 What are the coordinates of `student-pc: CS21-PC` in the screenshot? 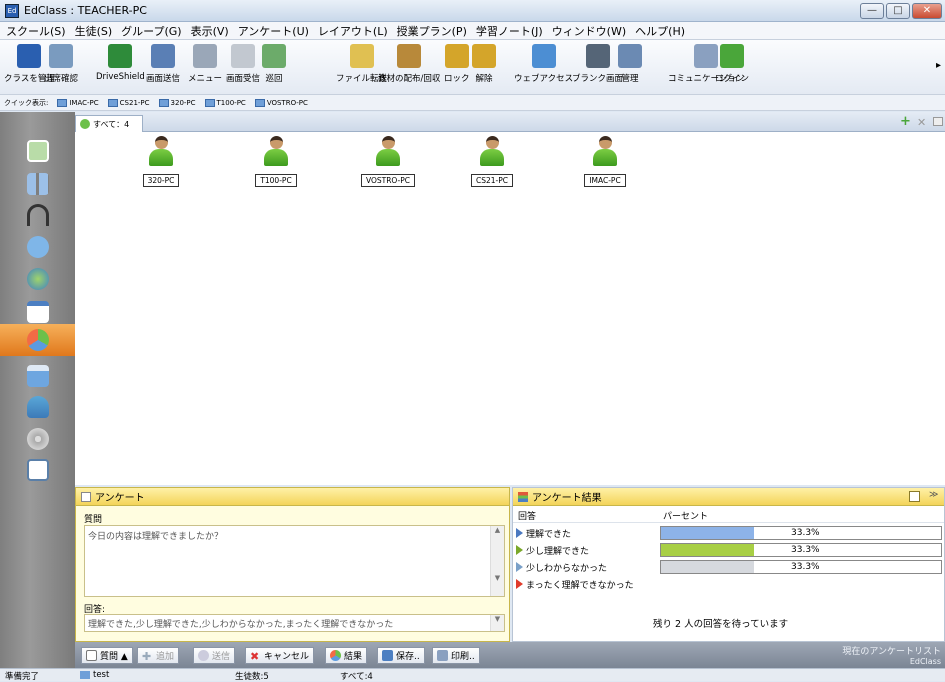 It's located at (492, 161).